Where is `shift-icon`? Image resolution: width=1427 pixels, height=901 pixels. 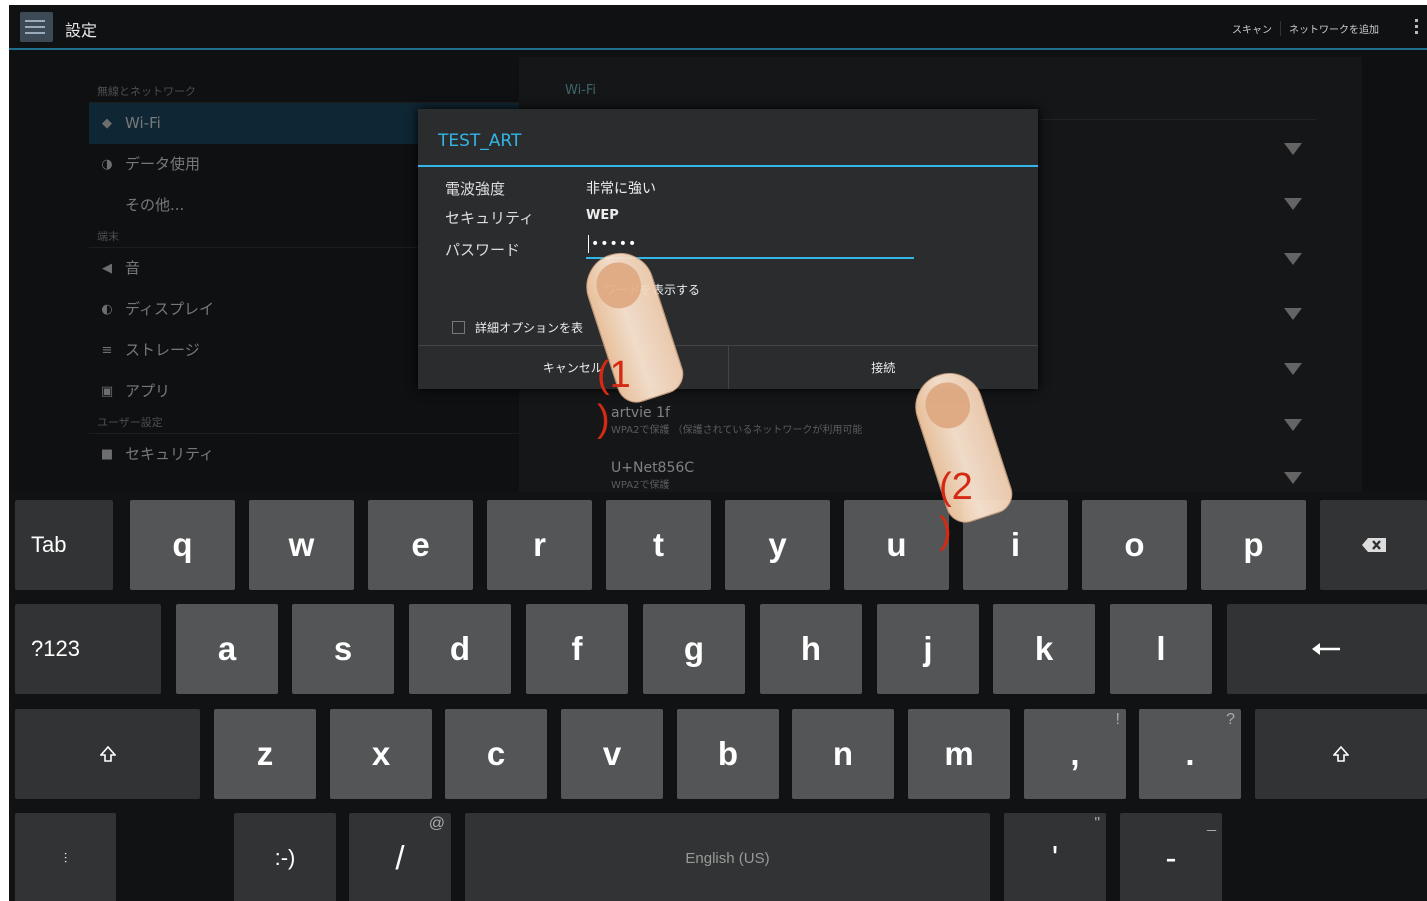 shift-icon is located at coordinates (107, 754).